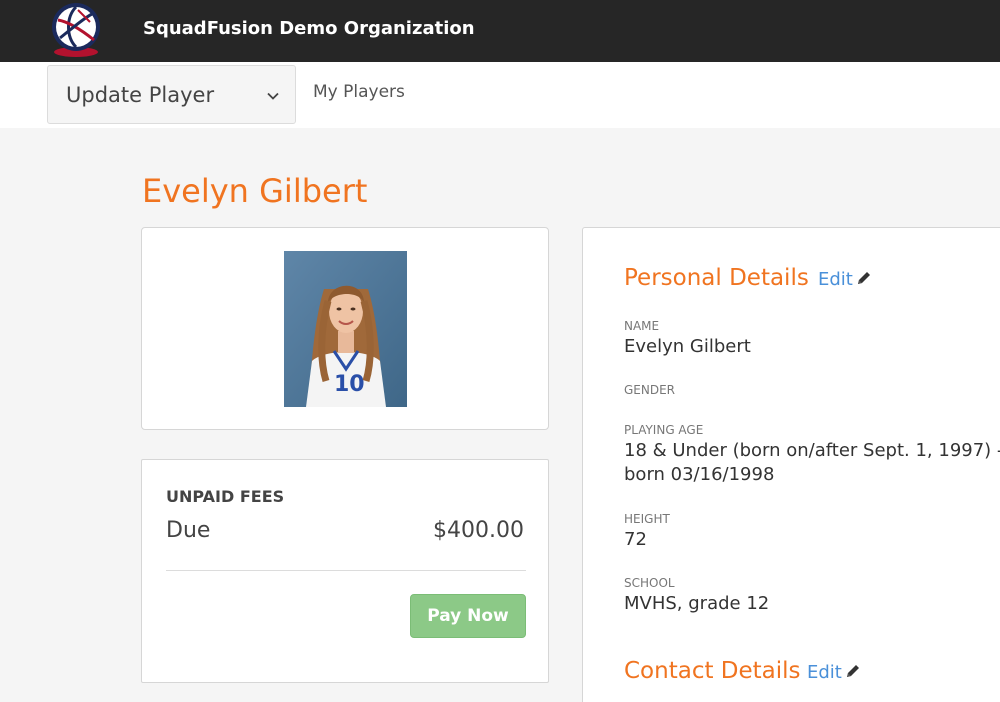 Image resolution: width=1000 pixels, height=702 pixels. What do you see at coordinates (255, 191) in the screenshot?
I see `page-title: Evelyn Gilbert` at bounding box center [255, 191].